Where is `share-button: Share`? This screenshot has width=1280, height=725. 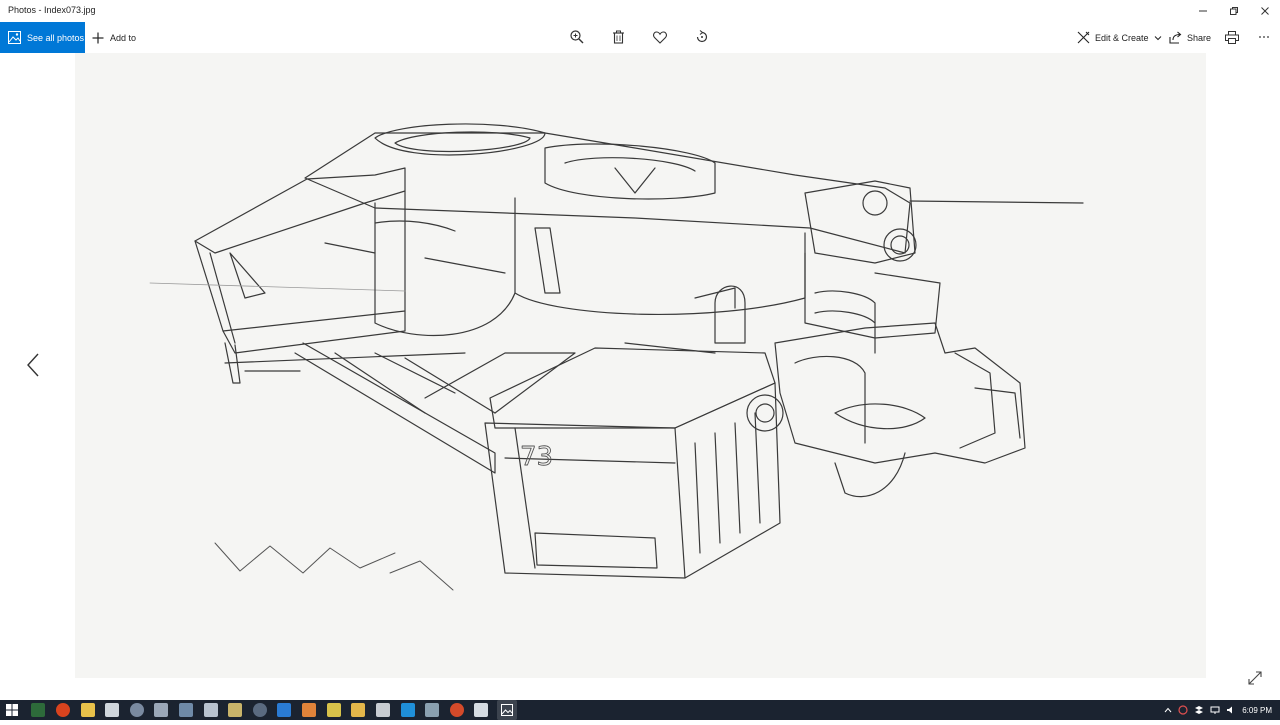
share-button: Share is located at coordinates (1190, 37).